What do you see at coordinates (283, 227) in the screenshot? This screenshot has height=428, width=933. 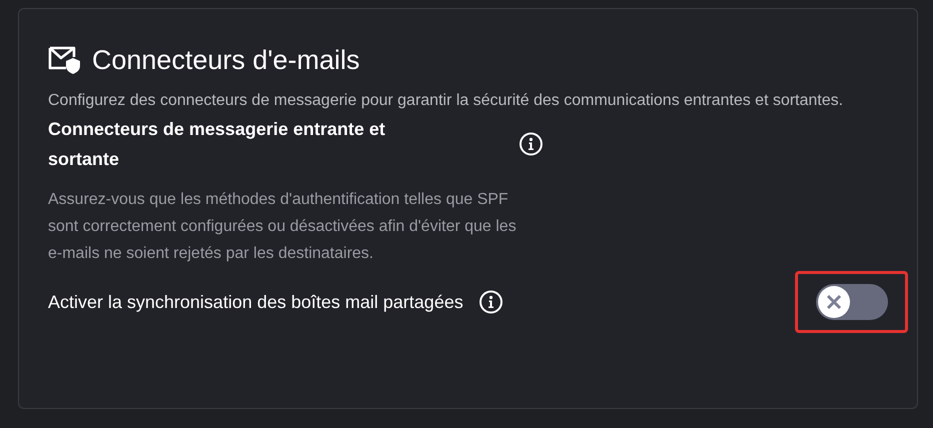 I see `section-description: Assurez-vous que les méthodes d'authentification telles que SPF sont correctement configurées ou désactivées afin d'éviter que les e-mails ne soient rejetés par les destinataires.` at bounding box center [283, 227].